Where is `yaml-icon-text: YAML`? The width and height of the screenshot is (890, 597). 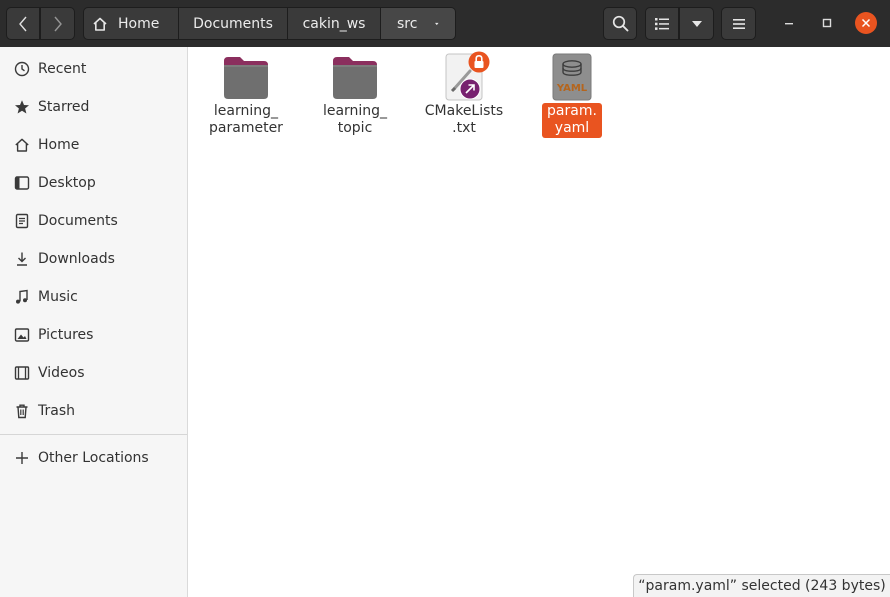
yaml-icon-text: YAML is located at coordinates (572, 88).